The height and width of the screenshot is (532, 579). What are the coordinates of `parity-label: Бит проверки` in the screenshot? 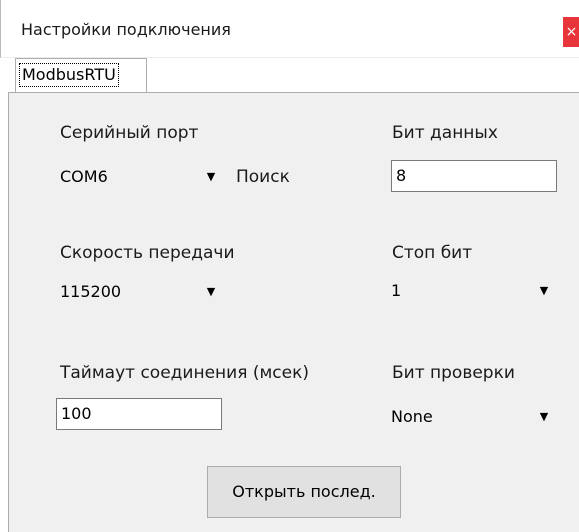 It's located at (453, 373).